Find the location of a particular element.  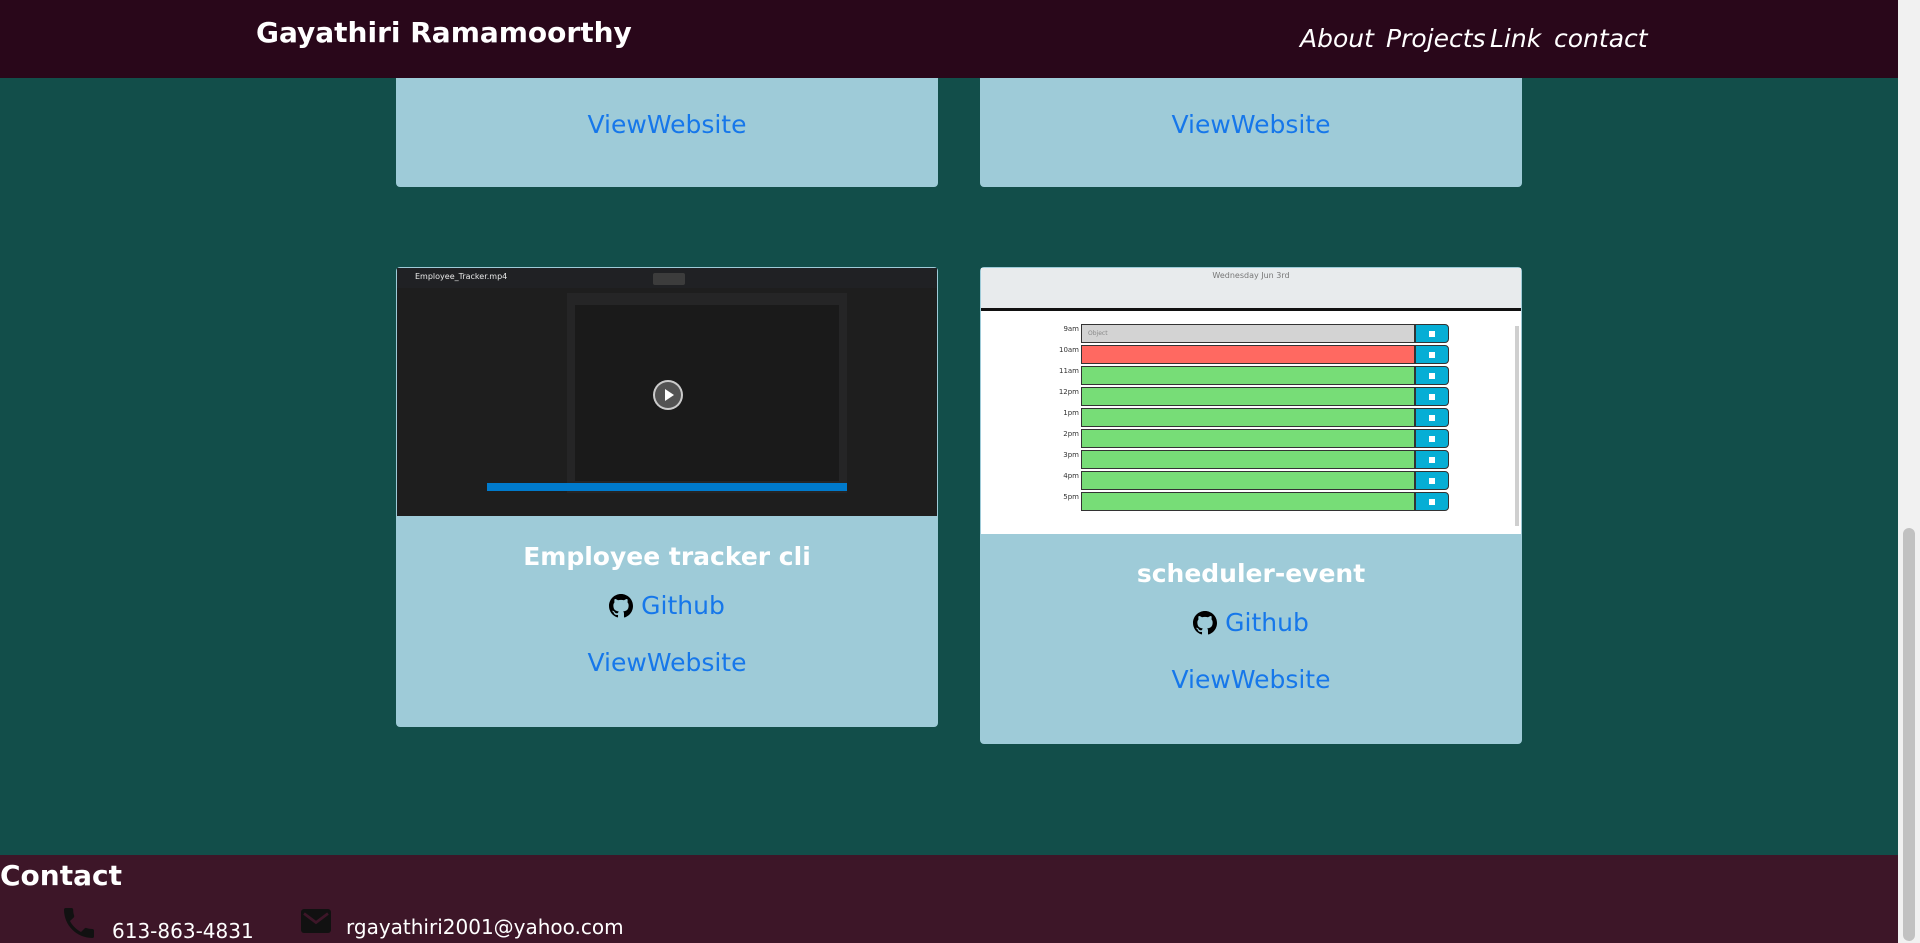

open-with-button is located at coordinates (669, 279).